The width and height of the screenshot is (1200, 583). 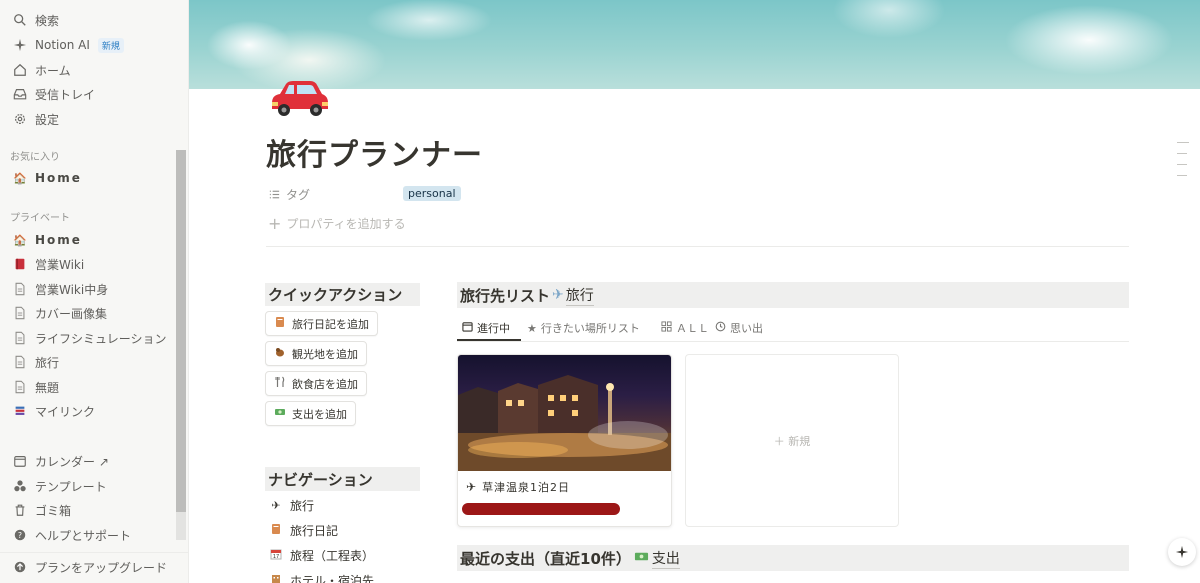 I want to click on hotel-icon, so click(x=276, y=578).